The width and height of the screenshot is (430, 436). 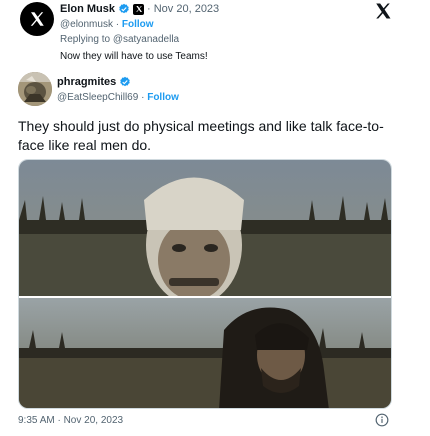 I want to click on x-affiliate-icon, so click(x=139, y=9).